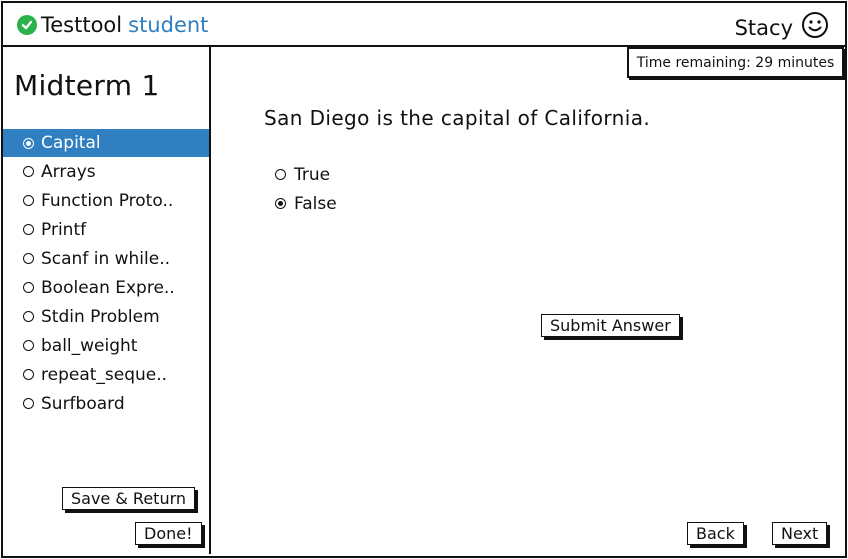 The width and height of the screenshot is (848, 559). I want to click on question-item: Scanf in while.., so click(106, 258).